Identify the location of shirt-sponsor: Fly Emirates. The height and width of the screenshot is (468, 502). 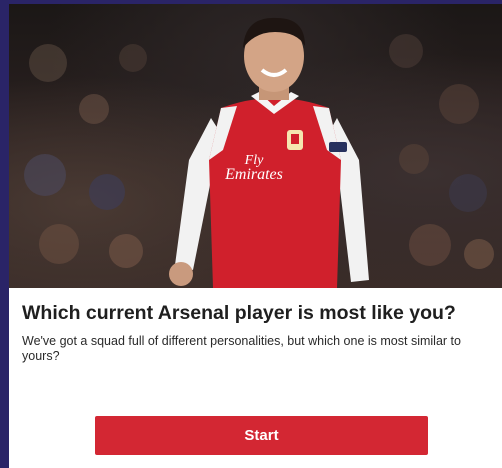
(254, 168).